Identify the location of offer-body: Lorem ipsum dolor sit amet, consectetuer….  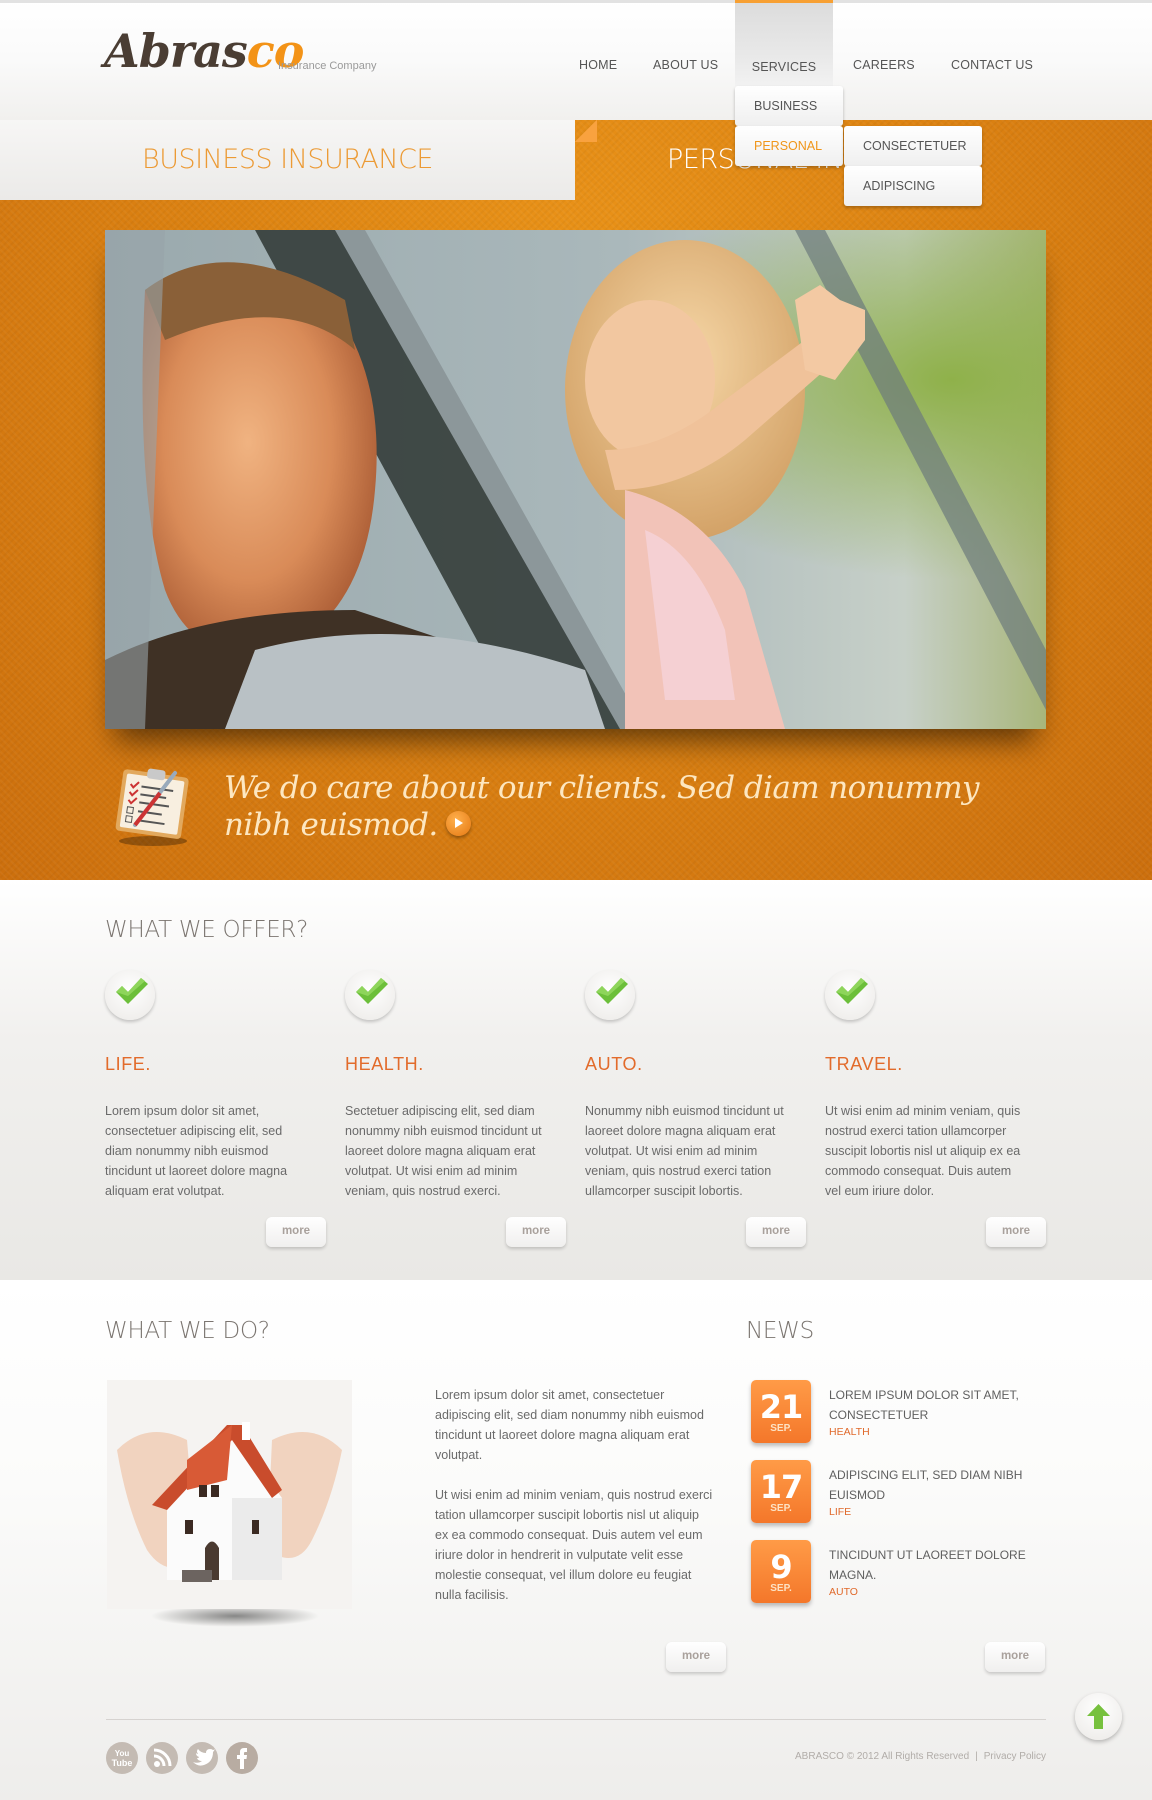
(196, 1151).